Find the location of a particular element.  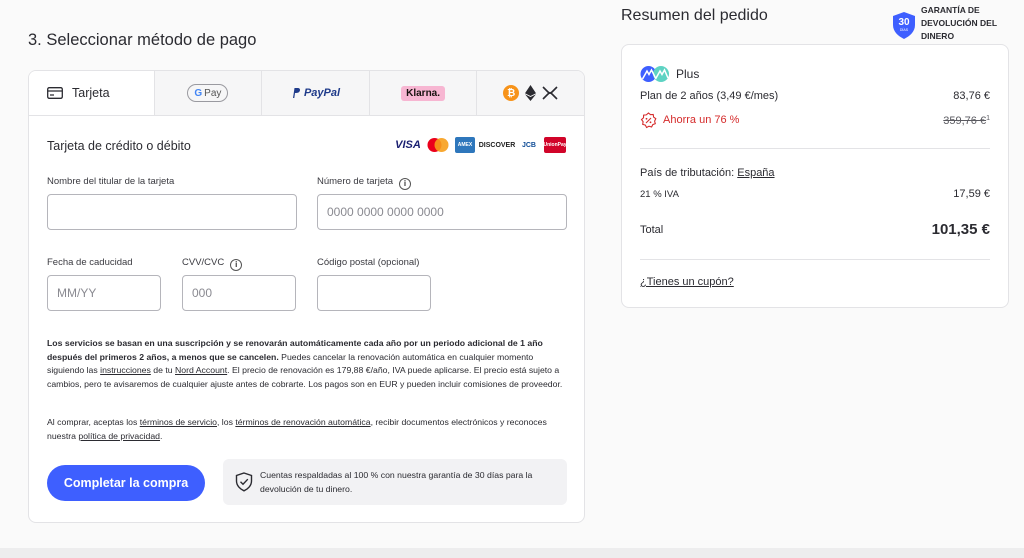

cvv-label: CVV/CVC is located at coordinates (203, 262).